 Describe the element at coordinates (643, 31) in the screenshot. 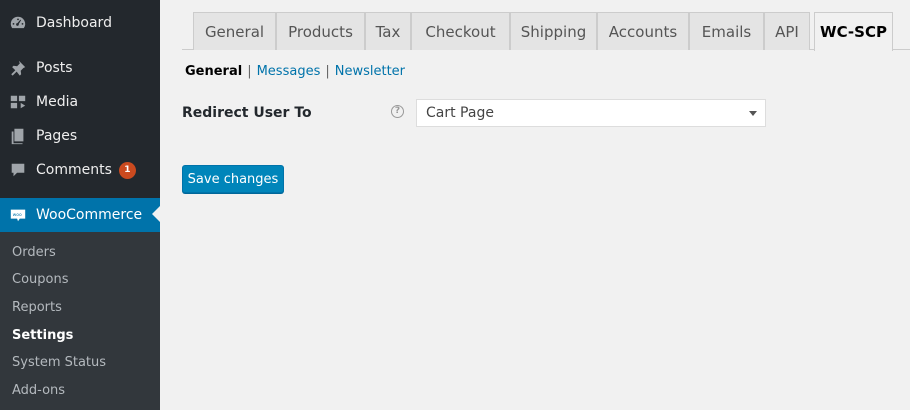

I see `tab-accounts: Accounts` at that location.